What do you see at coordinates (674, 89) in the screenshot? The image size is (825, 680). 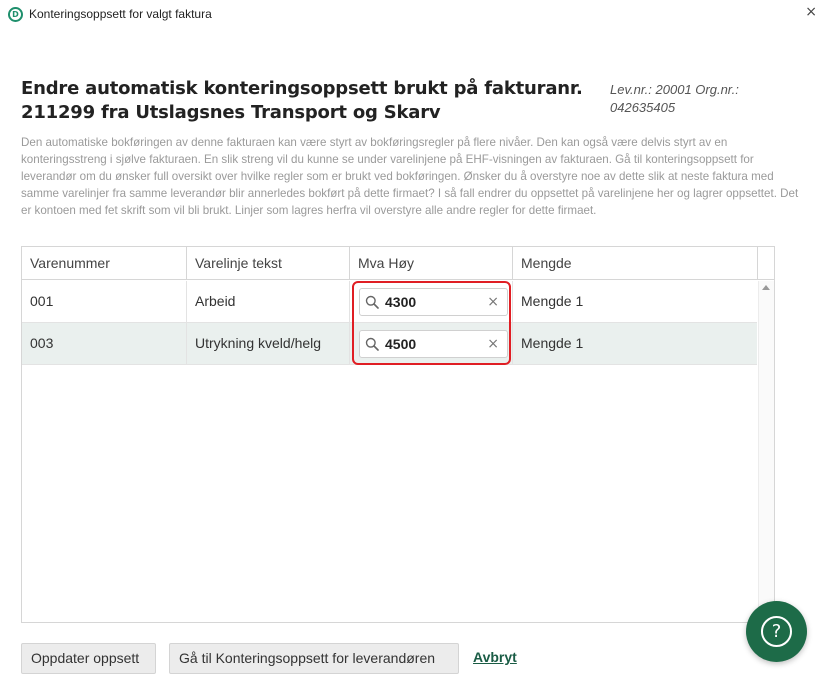 I see `supplier-ids-line1: Lev.nr.: 20001 Org.nr.:` at bounding box center [674, 89].